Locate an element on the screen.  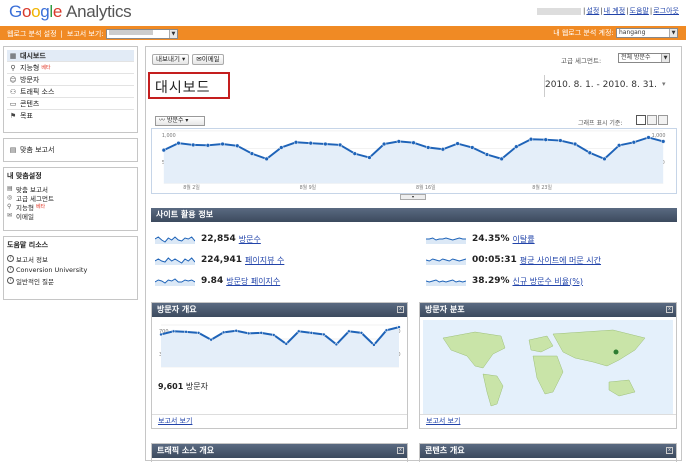
logout-link: 로그아웃 is located at coordinates (666, 11).